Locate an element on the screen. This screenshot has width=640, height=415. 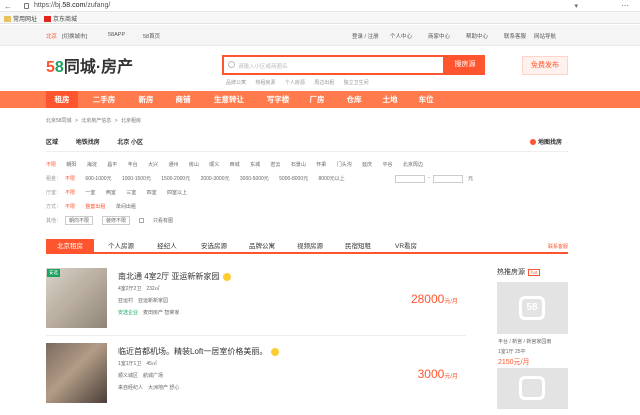
search-input: 请输入小区或商圈名 is located at coordinates (333, 65).